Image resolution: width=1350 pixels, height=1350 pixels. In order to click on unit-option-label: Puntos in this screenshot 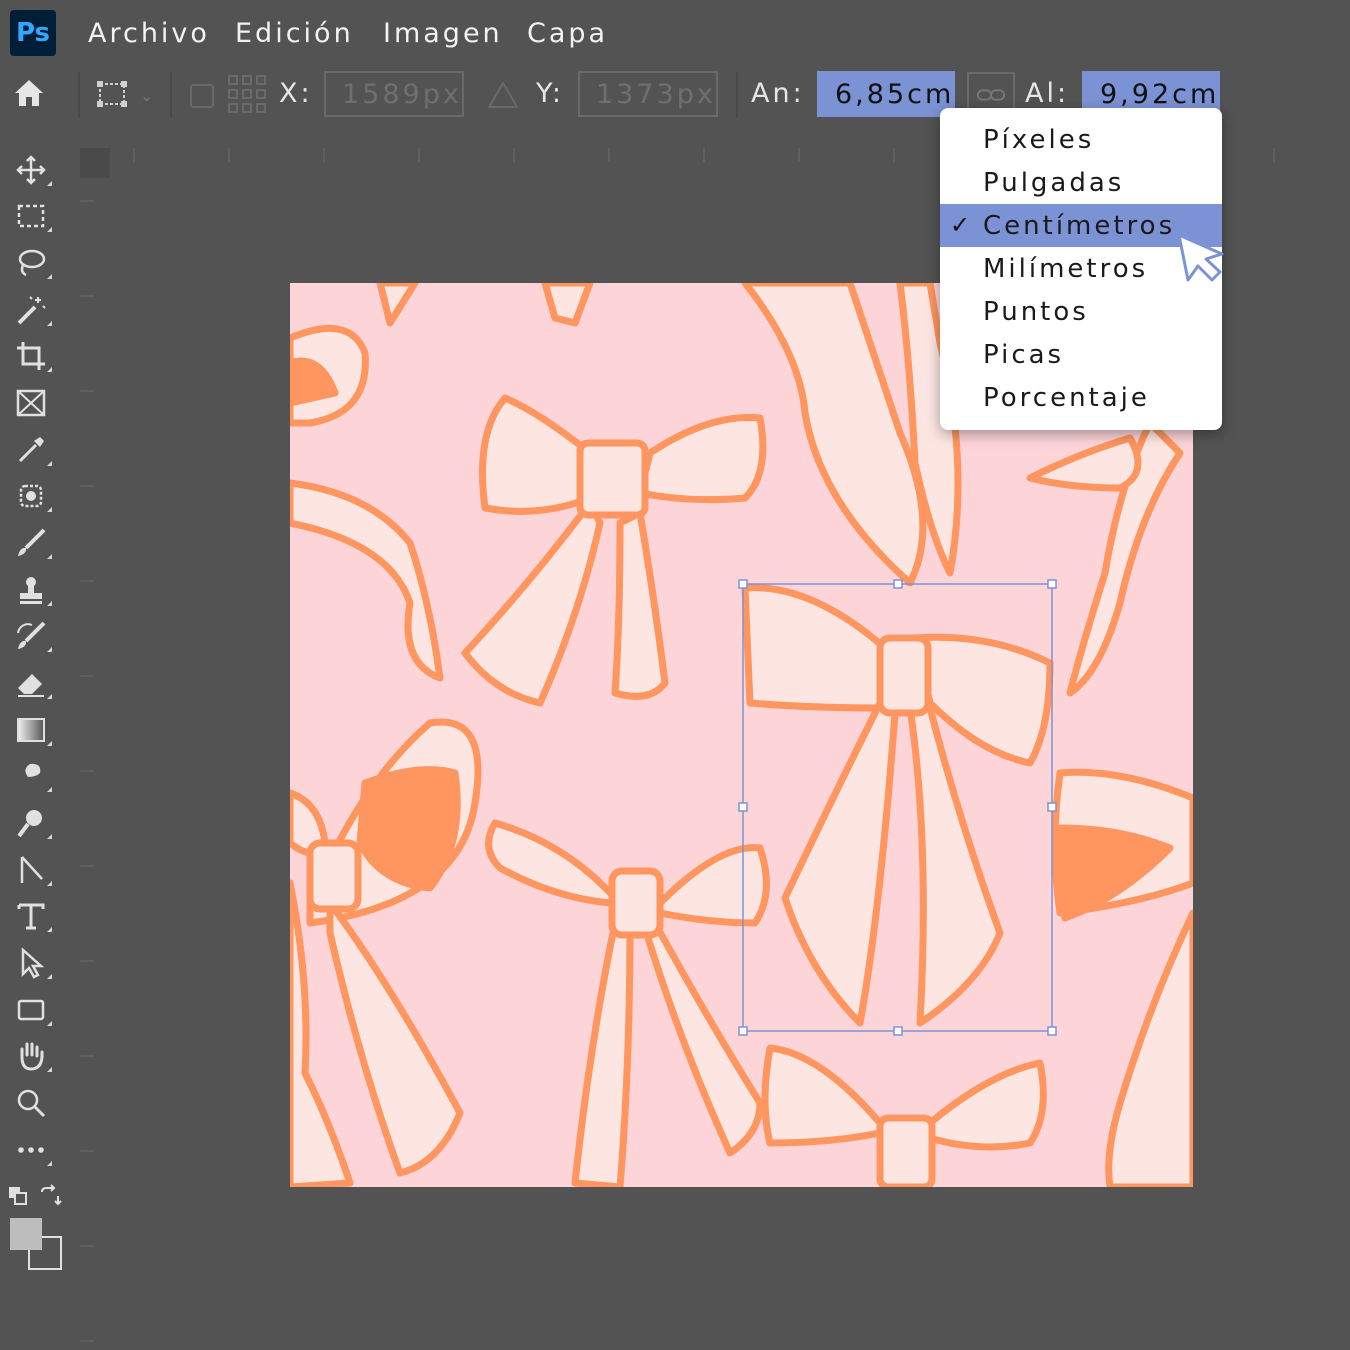, I will do `click(1036, 311)`.